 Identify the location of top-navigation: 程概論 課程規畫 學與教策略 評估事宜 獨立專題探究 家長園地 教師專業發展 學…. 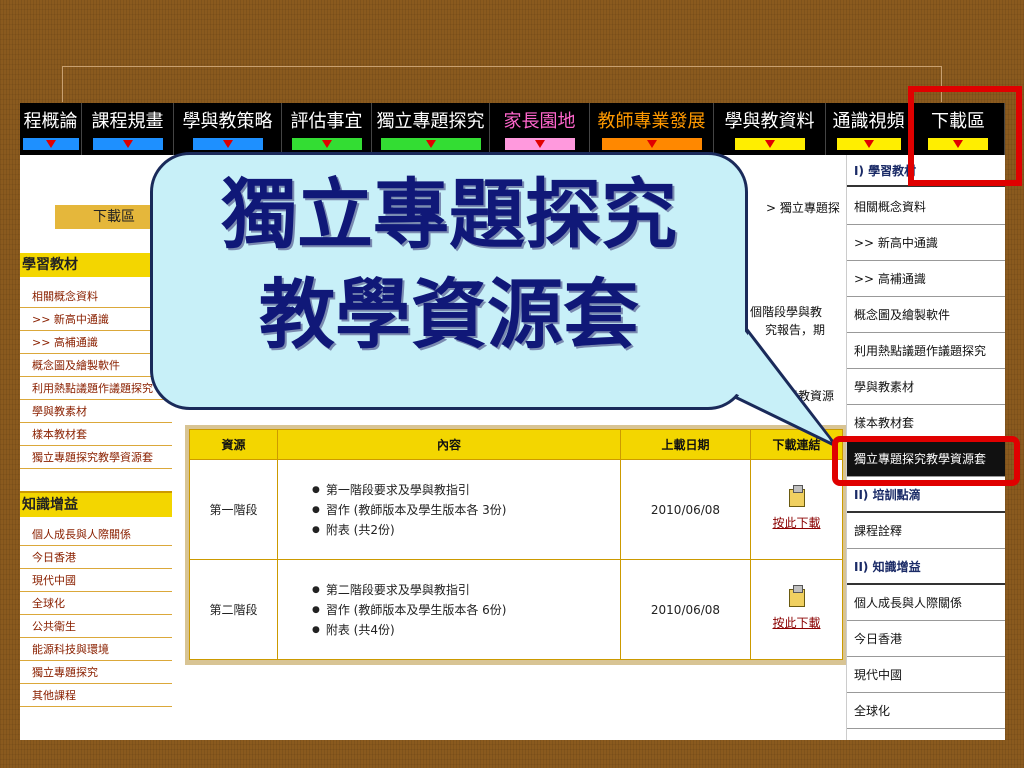
(512, 129).